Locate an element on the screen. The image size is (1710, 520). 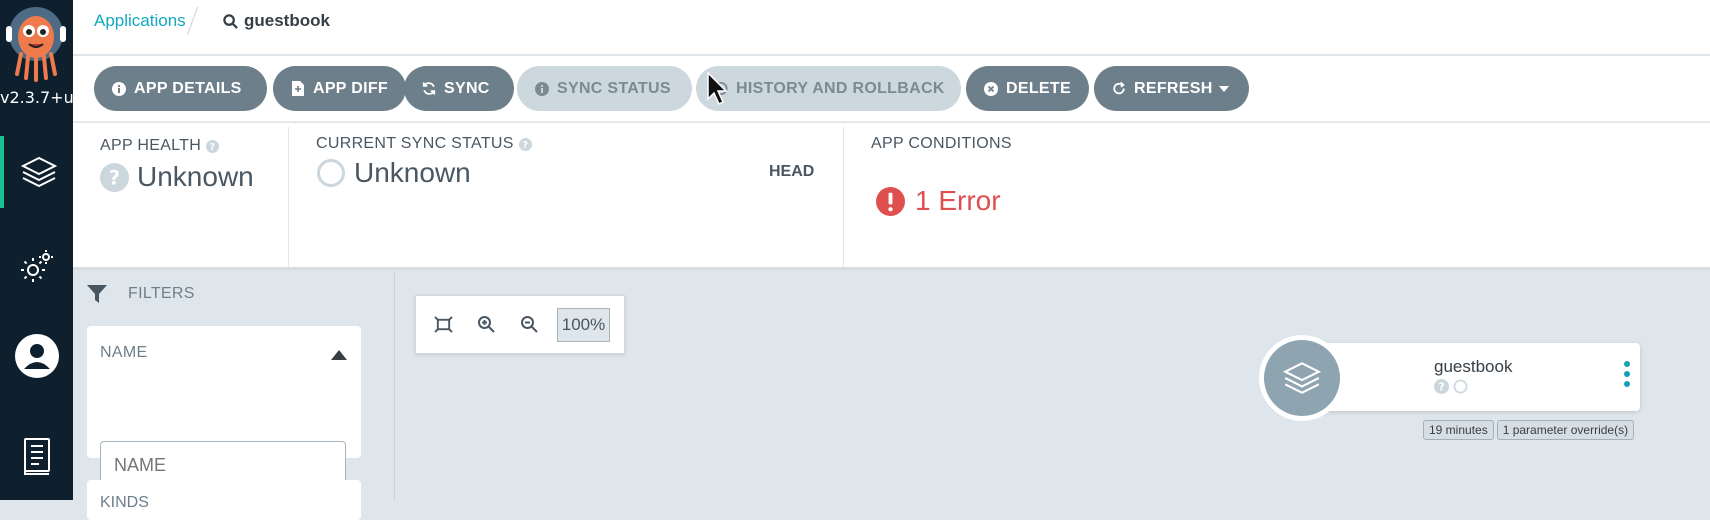
mouse-cursor is located at coordinates (718, 91).